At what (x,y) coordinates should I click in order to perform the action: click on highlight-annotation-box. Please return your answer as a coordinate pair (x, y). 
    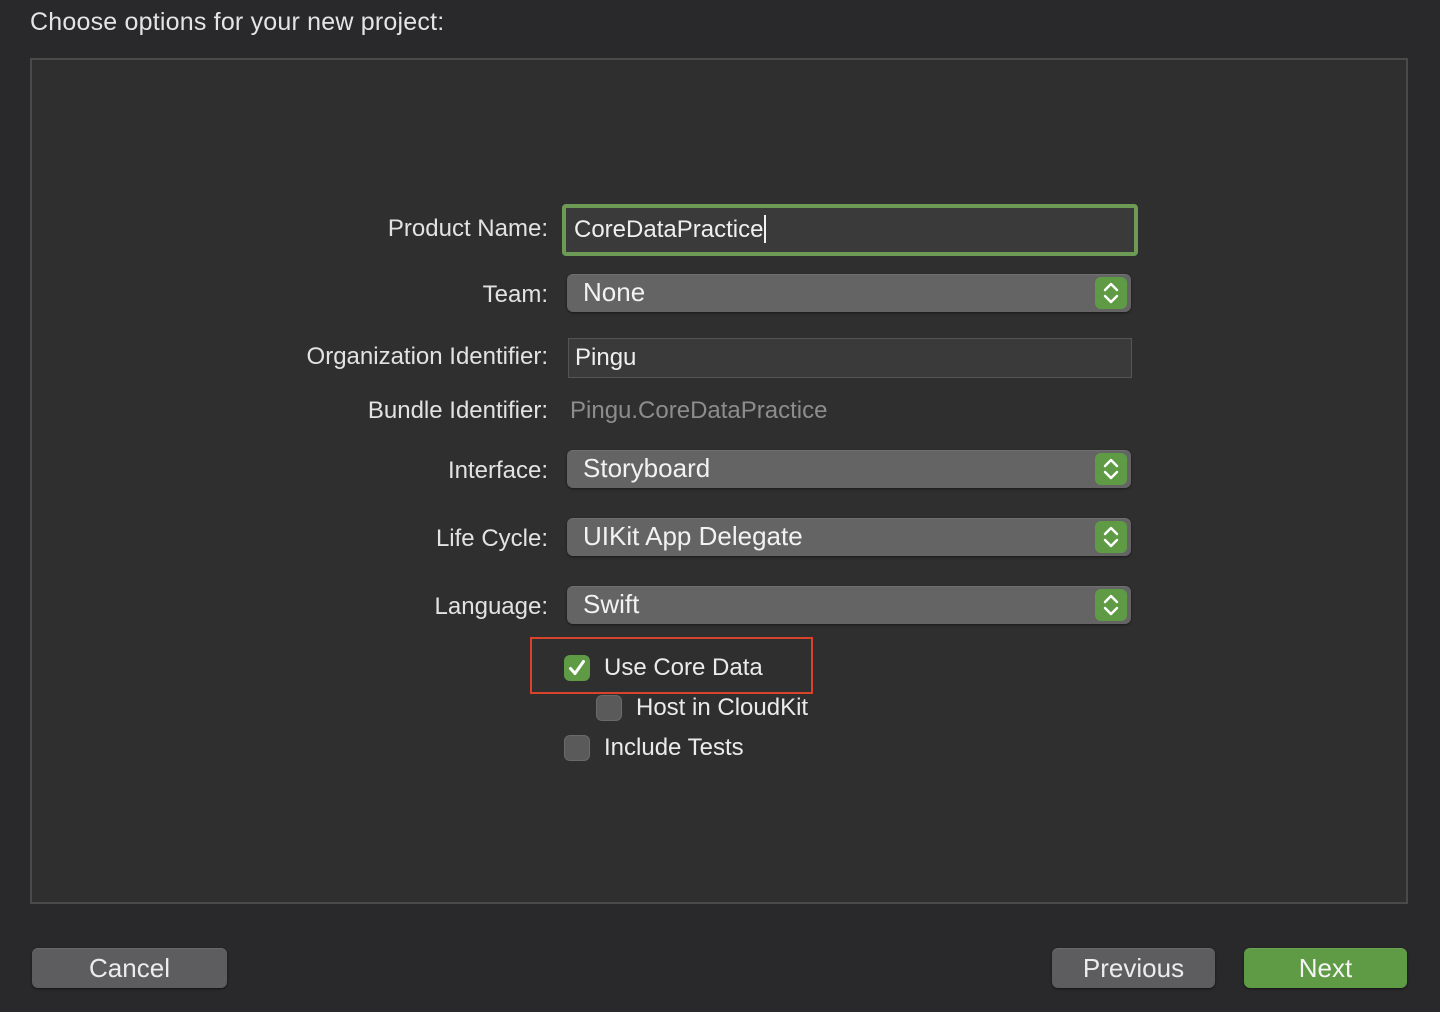
    Looking at the image, I should click on (671, 665).